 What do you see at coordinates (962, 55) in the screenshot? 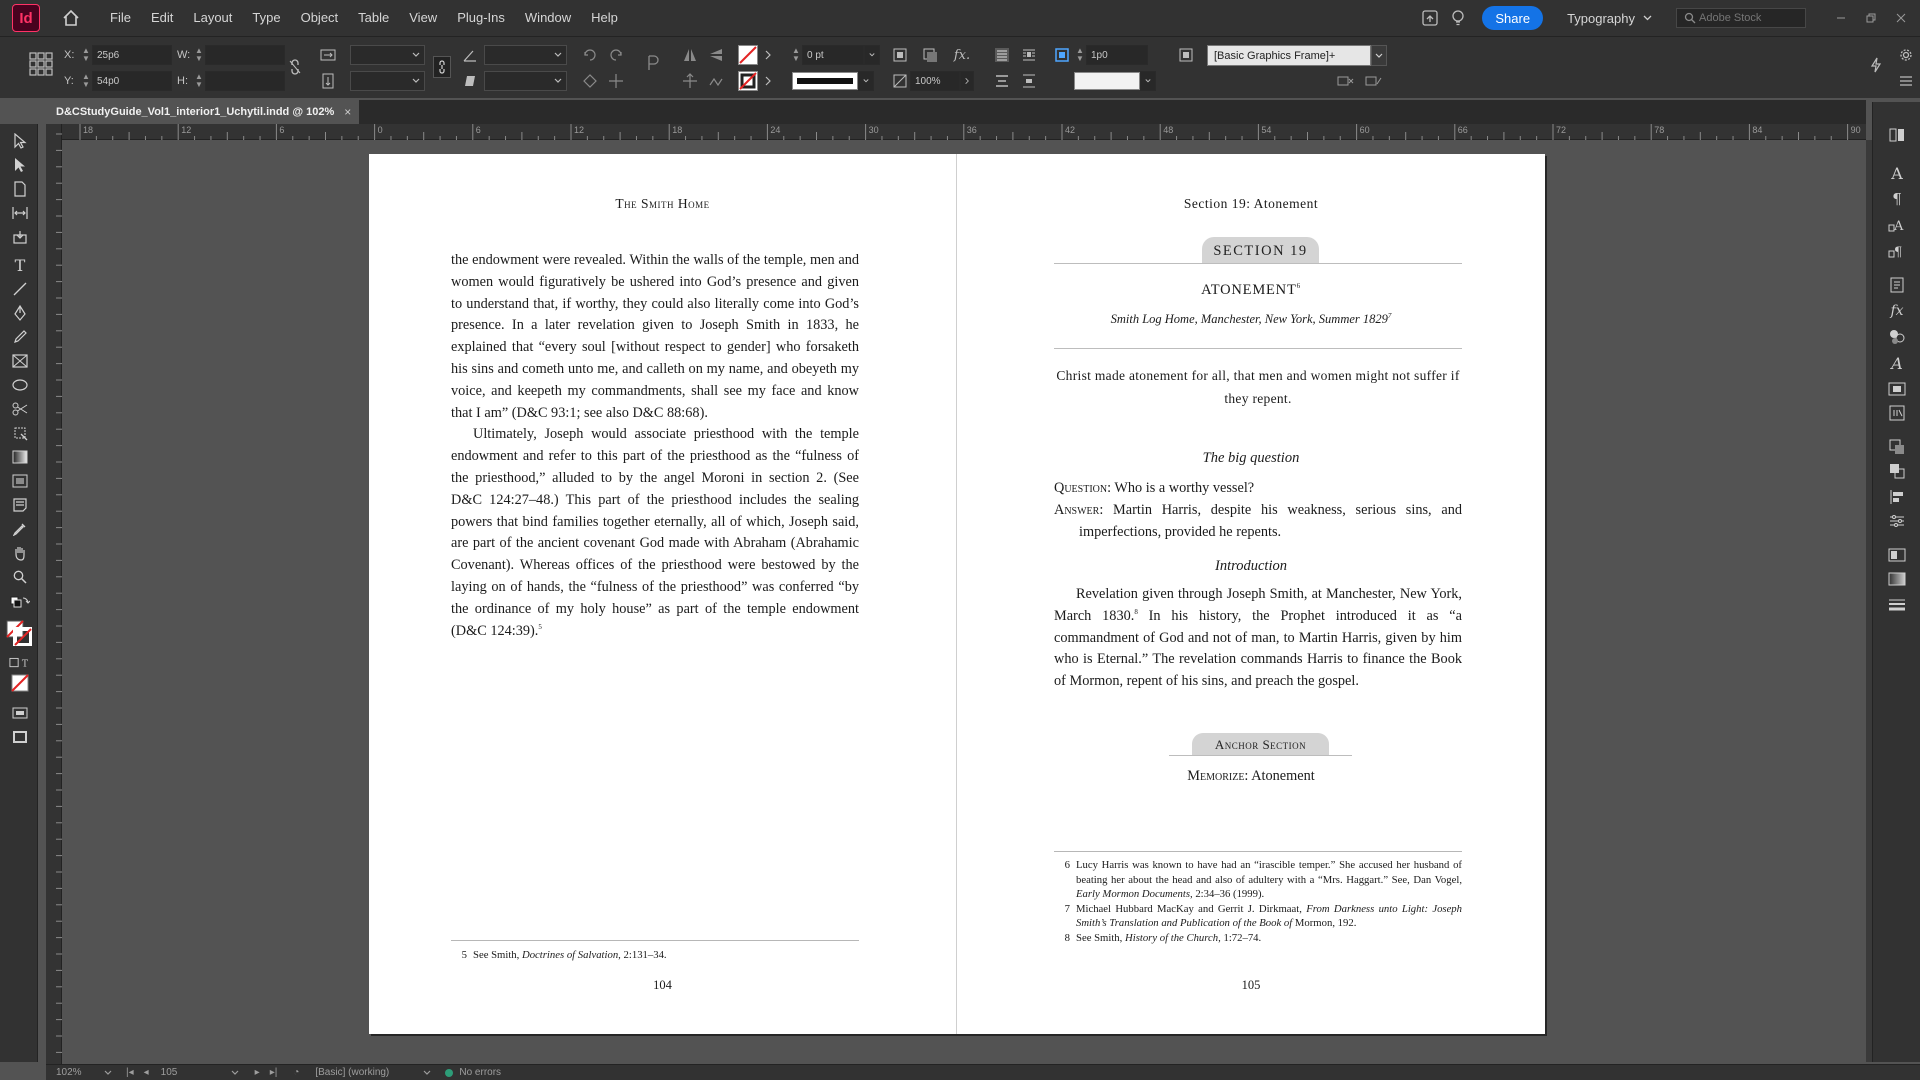
I see `effects-fx-icon: fx.` at bounding box center [962, 55].